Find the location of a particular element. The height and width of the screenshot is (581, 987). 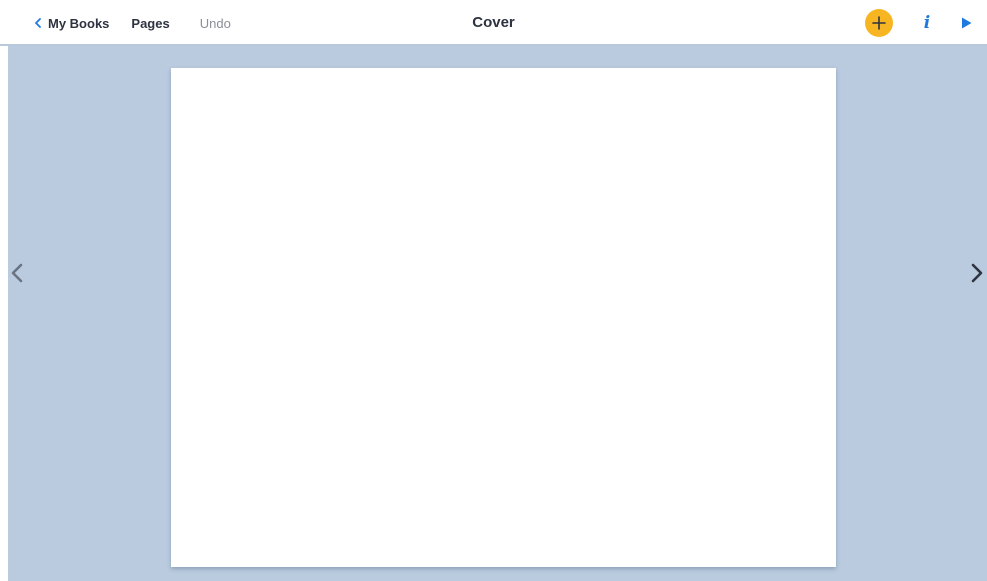

previous-page-button is located at coordinates (16, 273).